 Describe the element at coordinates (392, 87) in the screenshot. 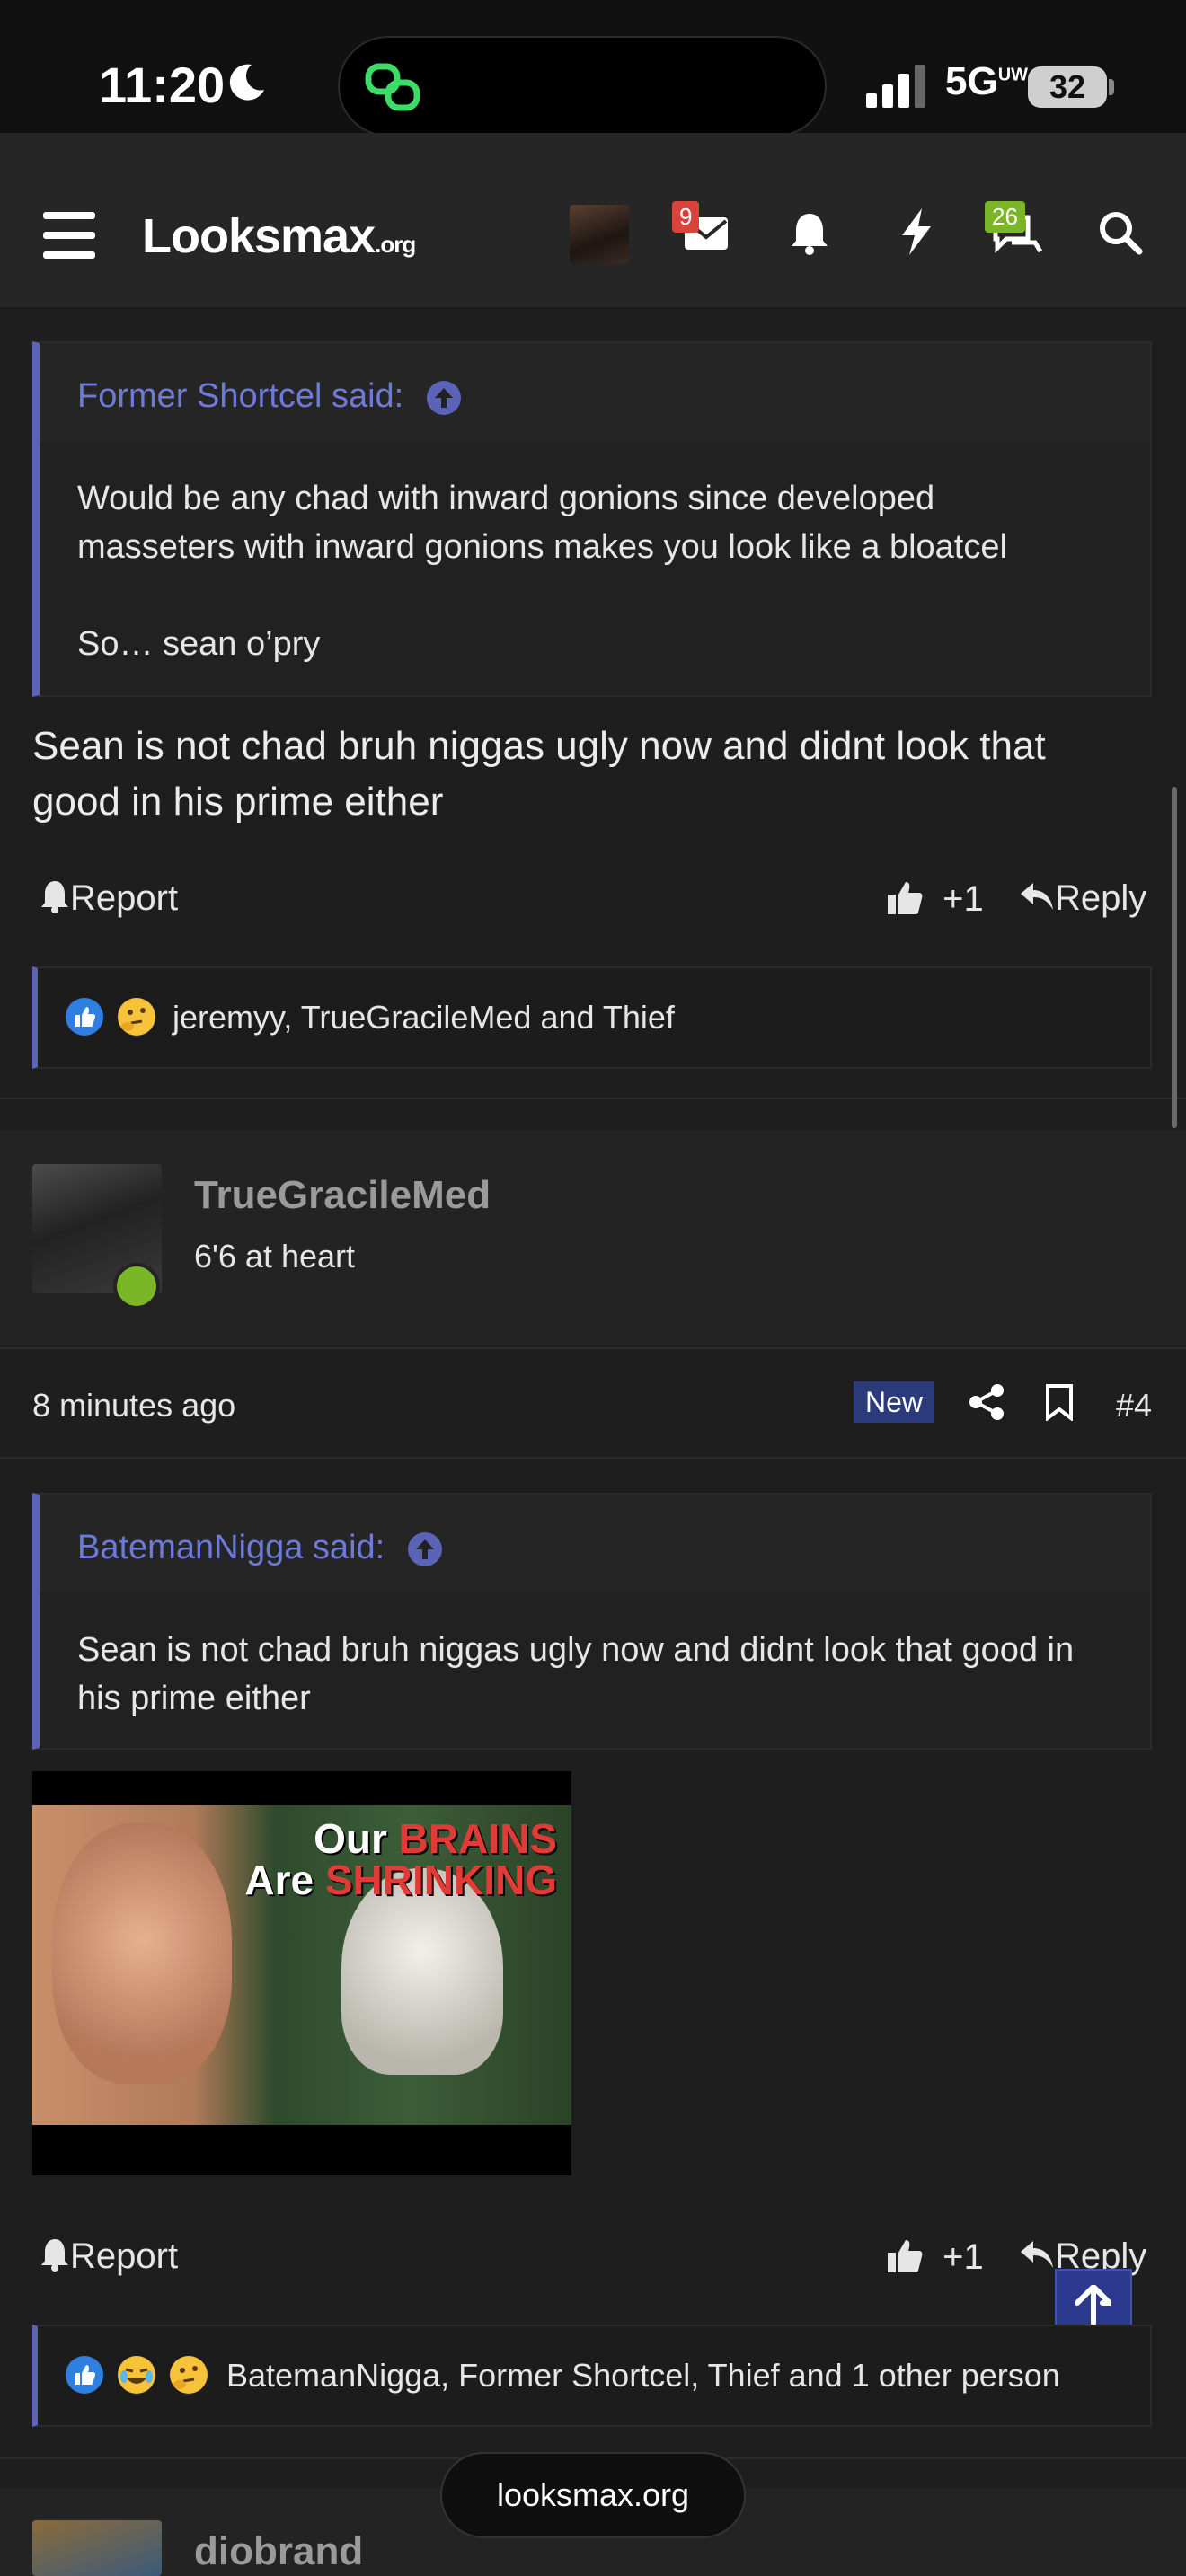

I see `link-icon` at that location.